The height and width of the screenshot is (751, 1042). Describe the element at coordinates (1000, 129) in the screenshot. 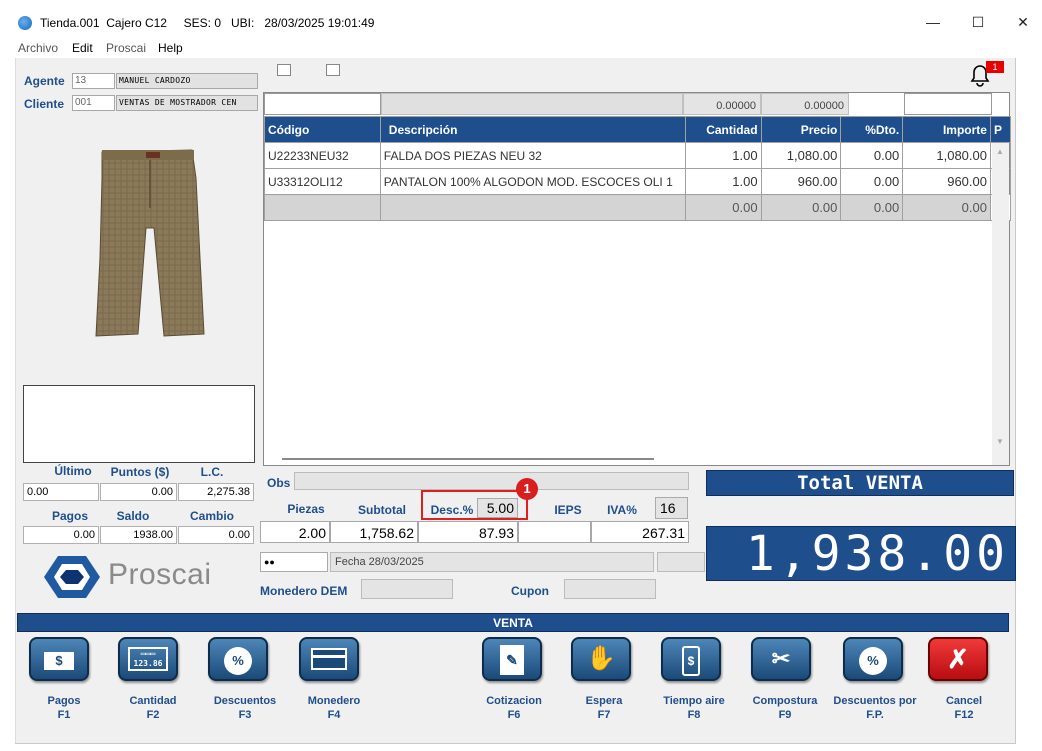

I see `col-p: P` at that location.